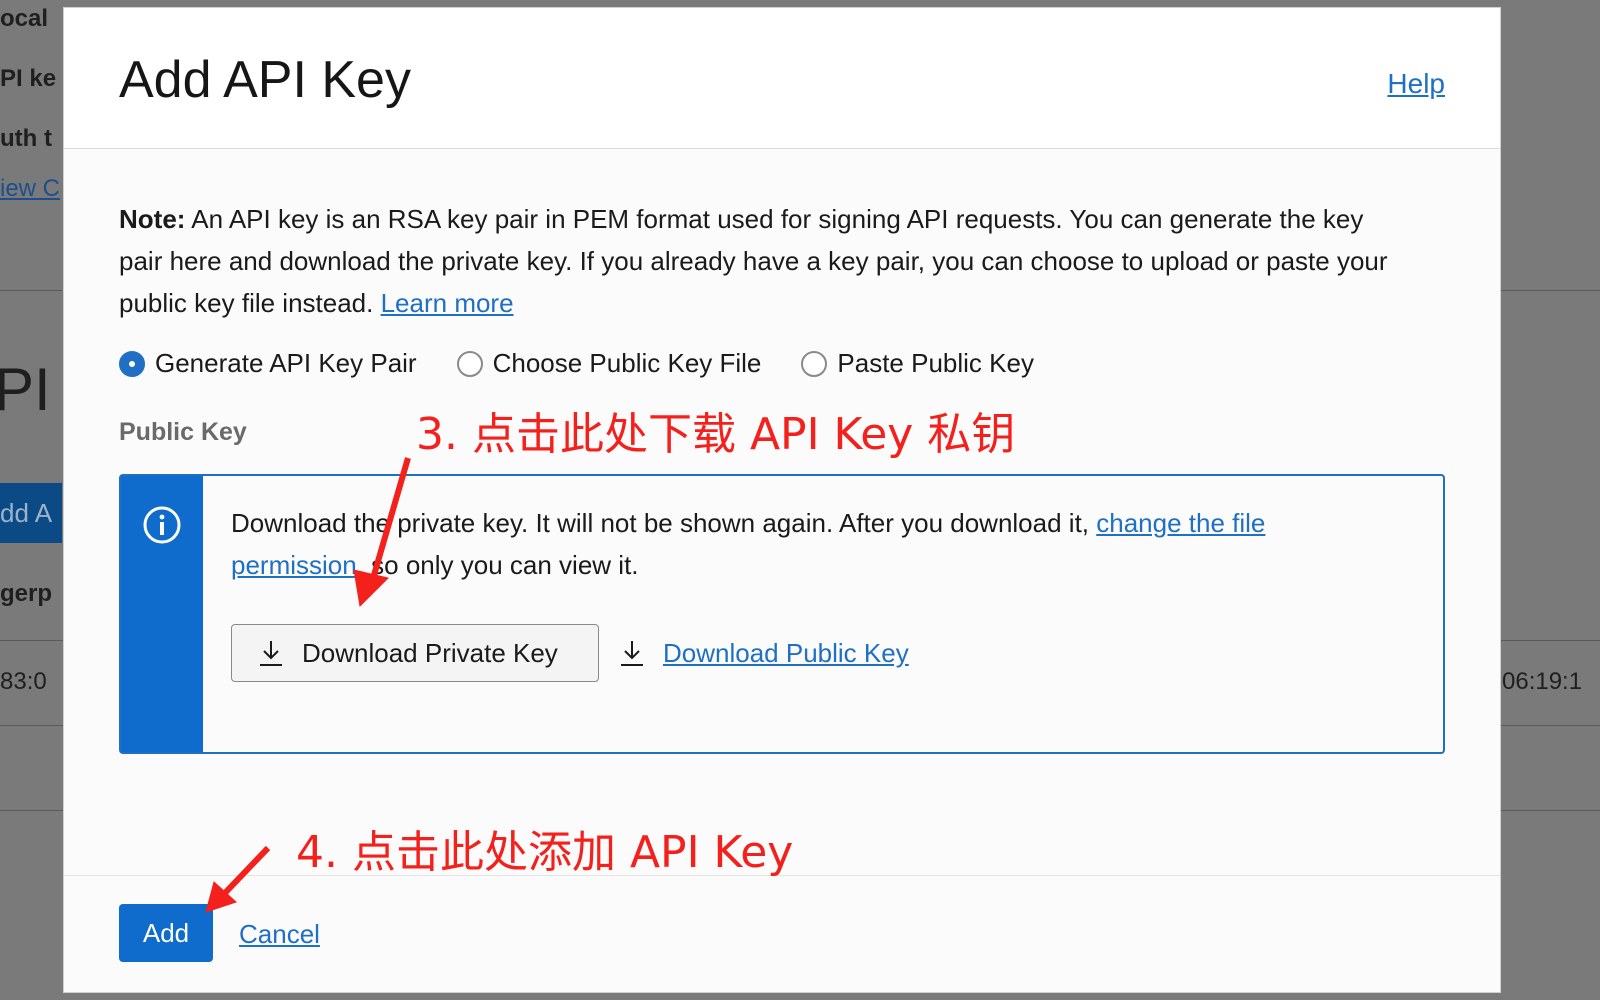  Describe the element at coordinates (935, 363) in the screenshot. I see `radio-label: Paste Public Key` at that location.